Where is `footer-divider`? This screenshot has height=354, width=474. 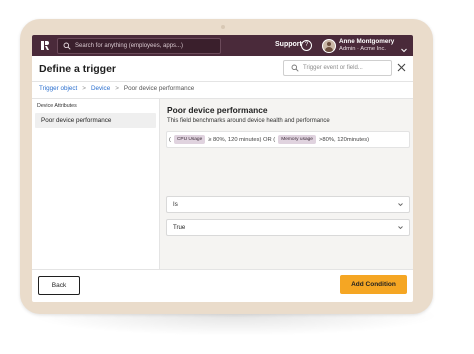
footer-divider is located at coordinates (222, 269).